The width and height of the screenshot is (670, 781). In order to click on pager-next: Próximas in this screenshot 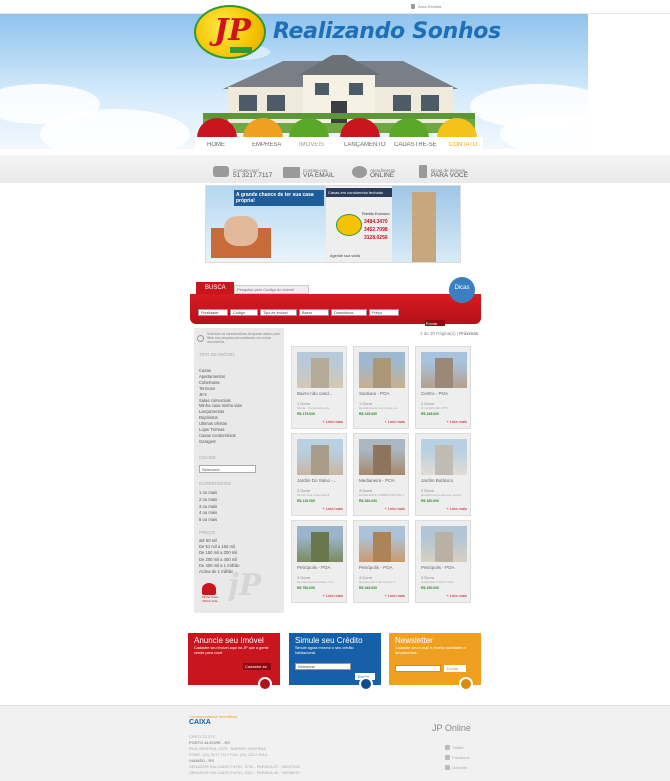, I will do `click(468, 333)`.